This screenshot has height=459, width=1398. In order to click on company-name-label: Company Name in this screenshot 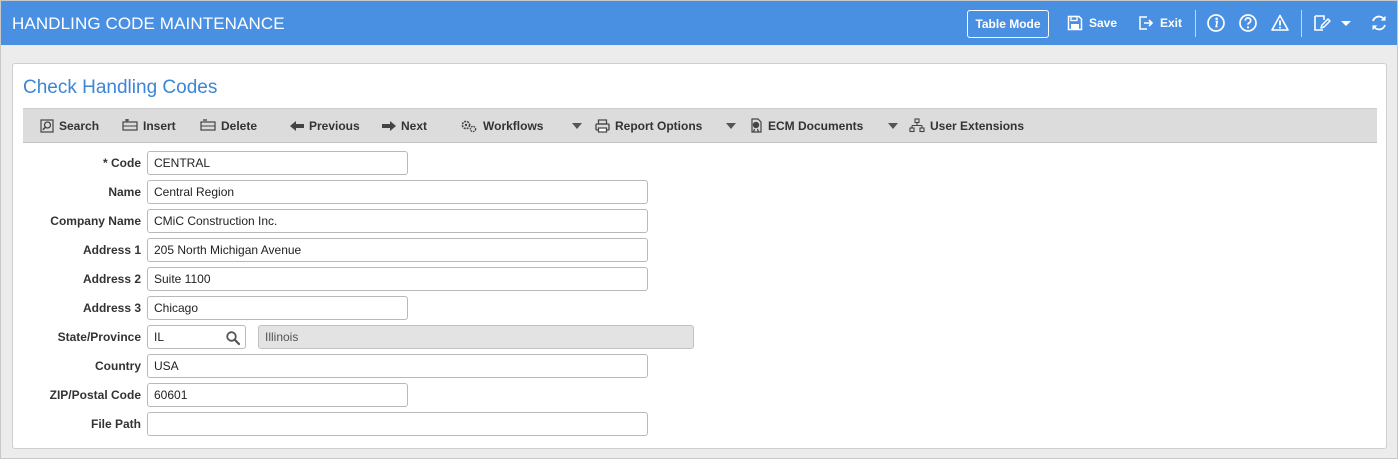, I will do `click(95, 221)`.